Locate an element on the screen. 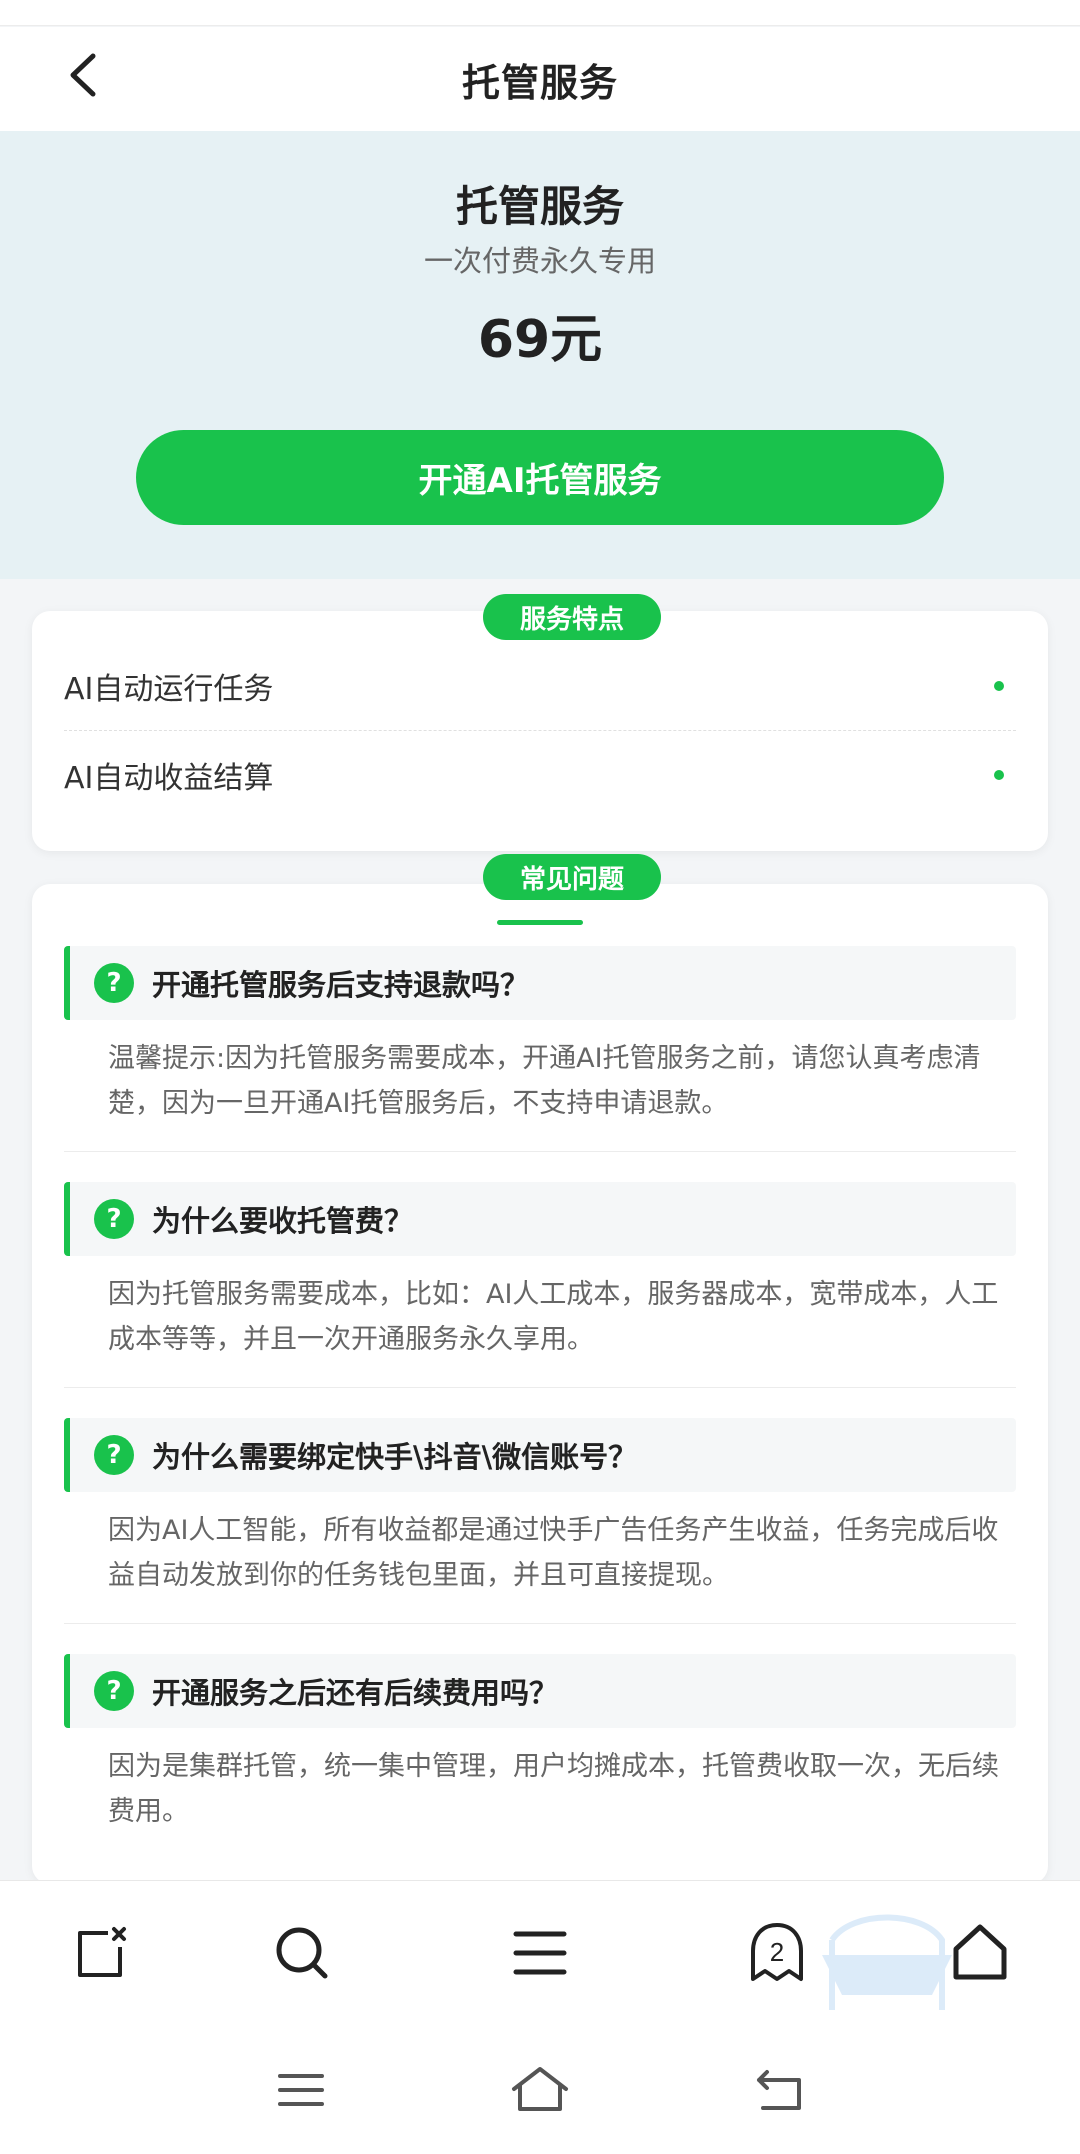  system-back-icon is located at coordinates (779, 2090).